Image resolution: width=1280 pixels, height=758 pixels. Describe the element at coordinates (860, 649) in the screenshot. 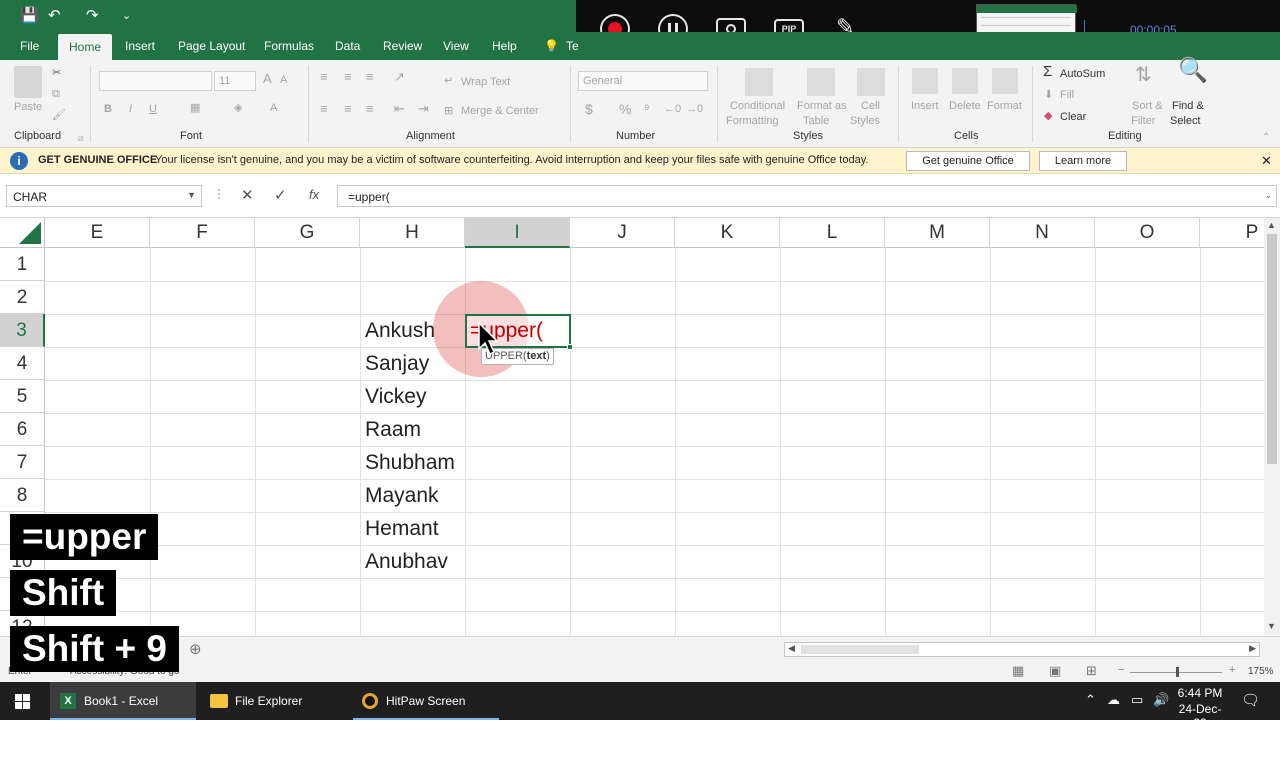

I see `horizontal-scrollbar-thumb` at that location.